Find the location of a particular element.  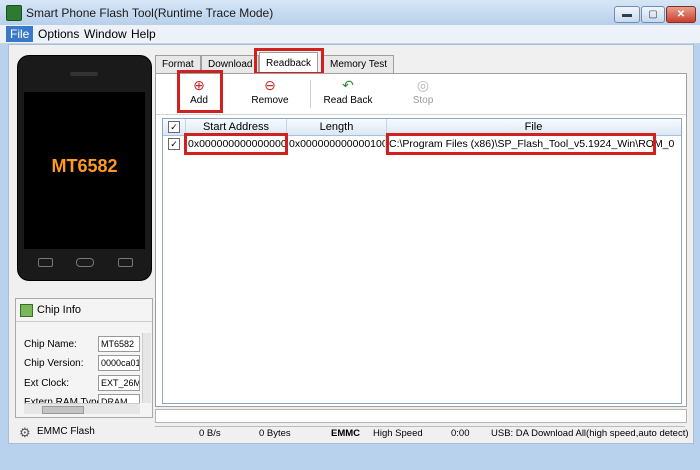

home-key-icon is located at coordinates (85, 262).